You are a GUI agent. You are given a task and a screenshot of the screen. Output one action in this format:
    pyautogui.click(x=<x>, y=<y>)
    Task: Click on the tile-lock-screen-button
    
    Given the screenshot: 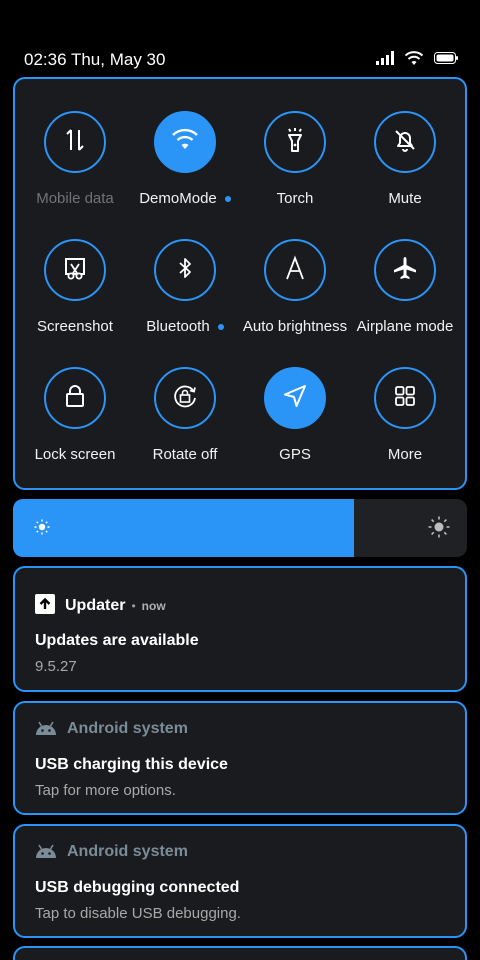 What is the action you would take?
    pyautogui.click(x=75, y=398)
    